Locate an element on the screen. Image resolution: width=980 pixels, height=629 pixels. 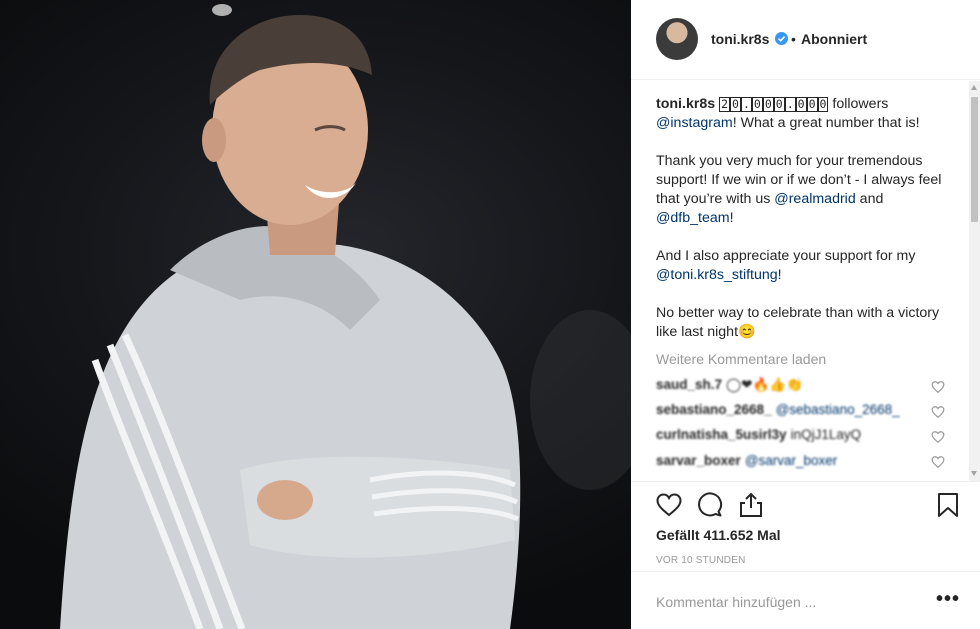
caption-p2-end: ! is located at coordinates (731, 218).